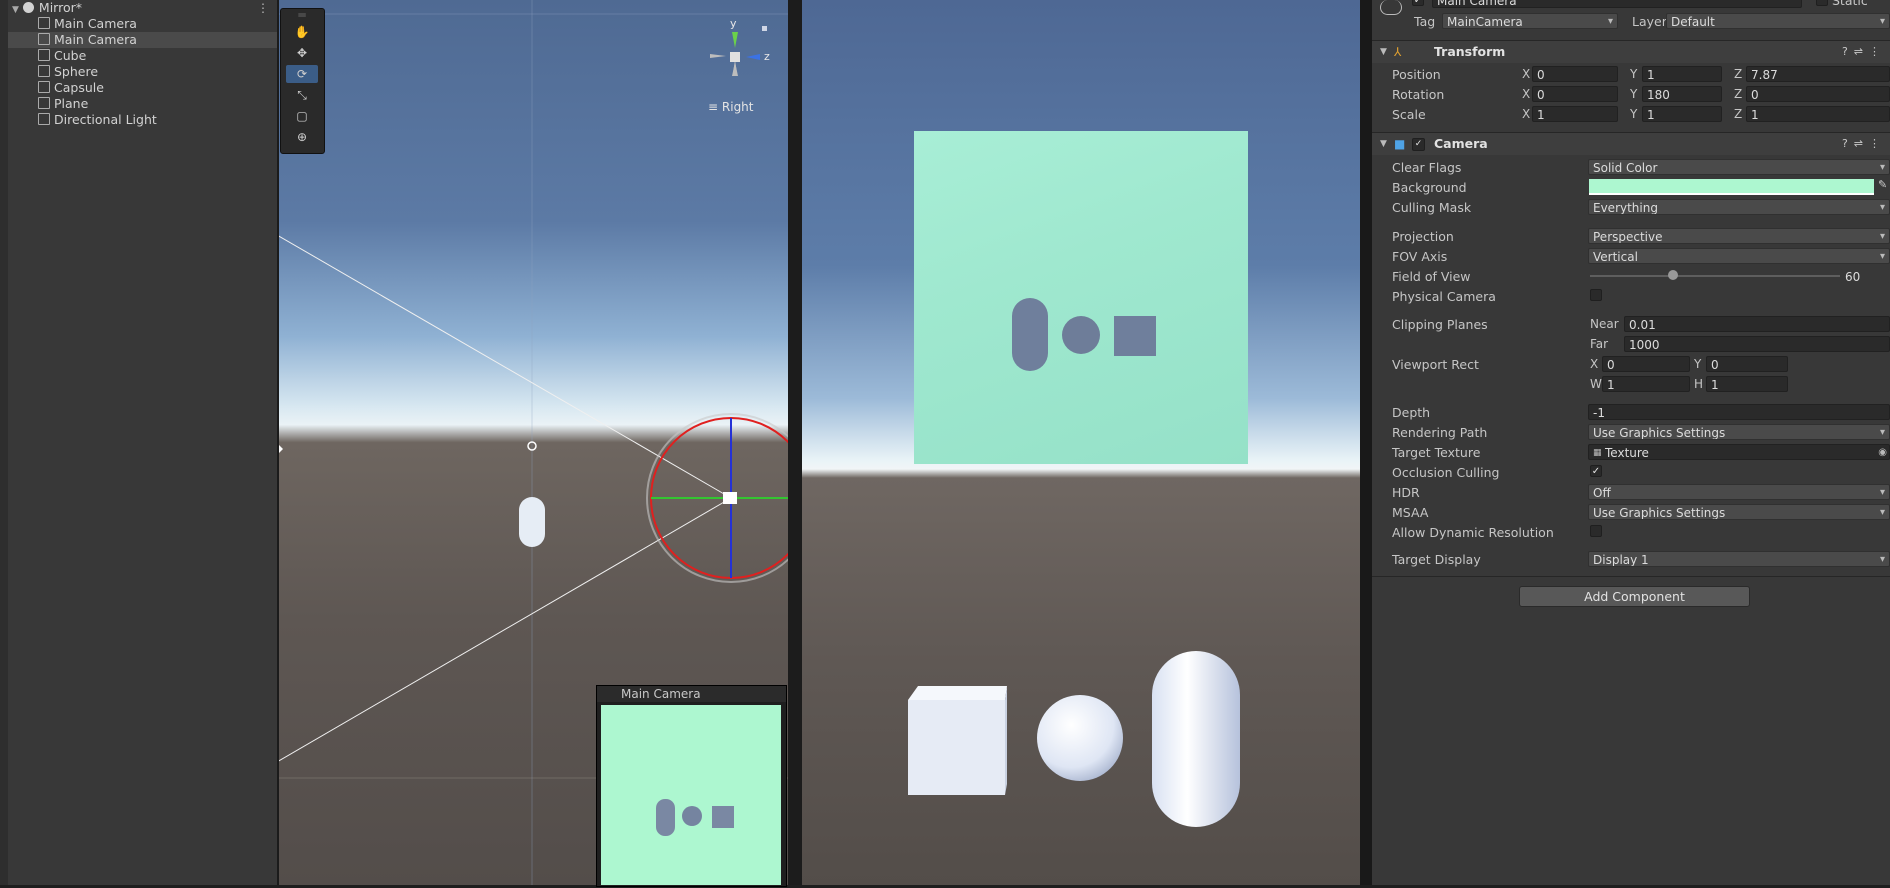 This screenshot has height=888, width=1890. What do you see at coordinates (302, 74) in the screenshot?
I see `rotate-tool-icon: ⟳` at bounding box center [302, 74].